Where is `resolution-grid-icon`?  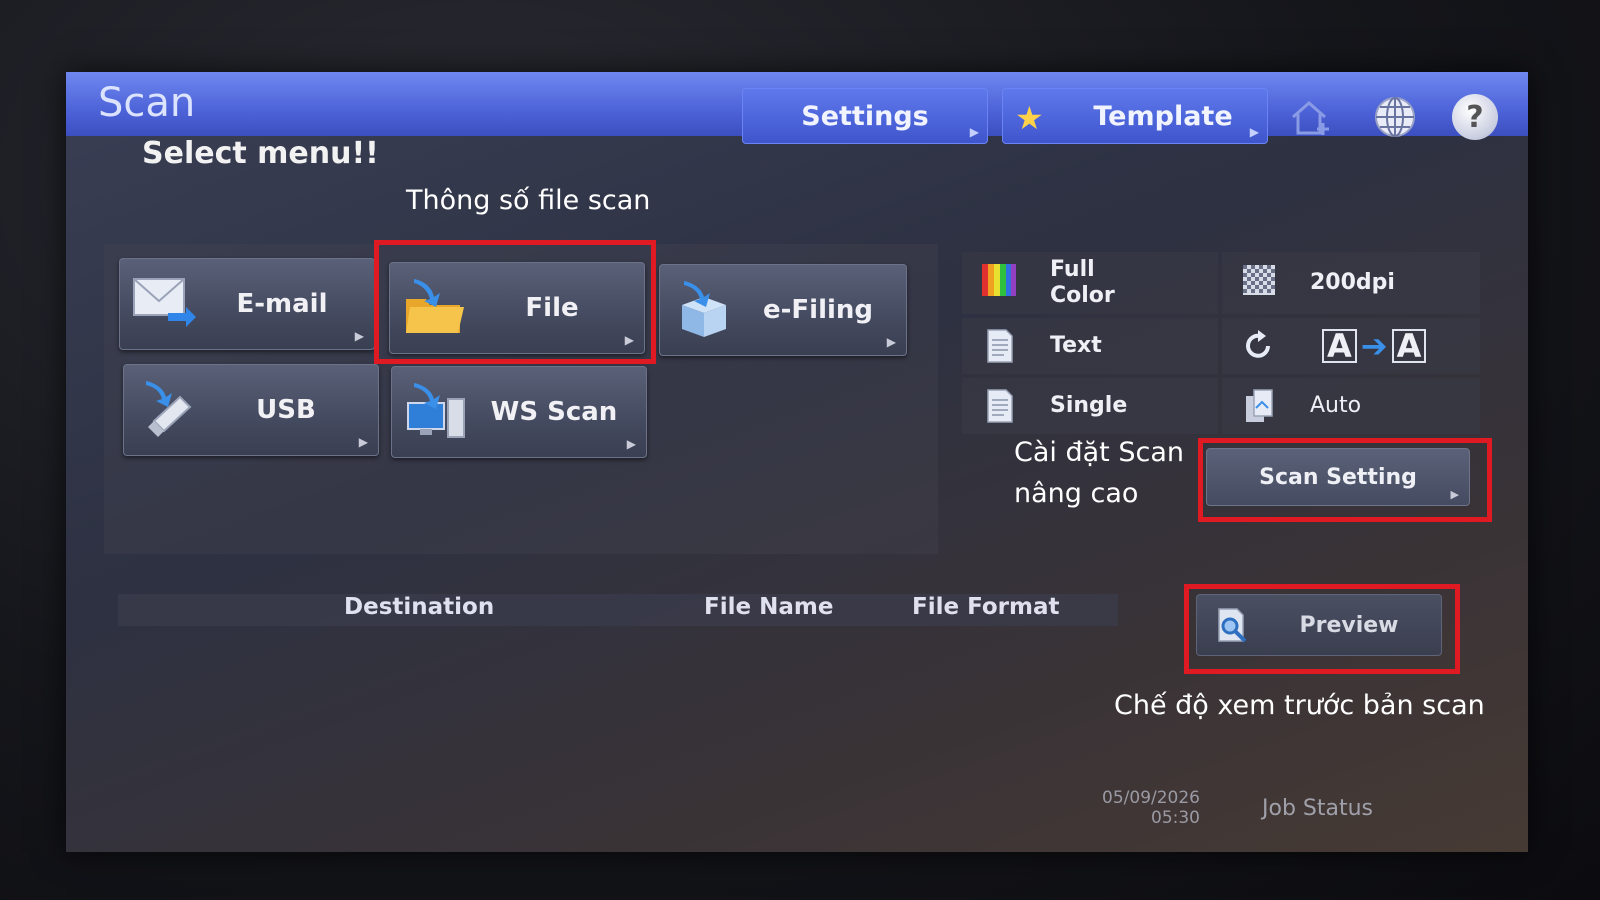 resolution-grid-icon is located at coordinates (1259, 280).